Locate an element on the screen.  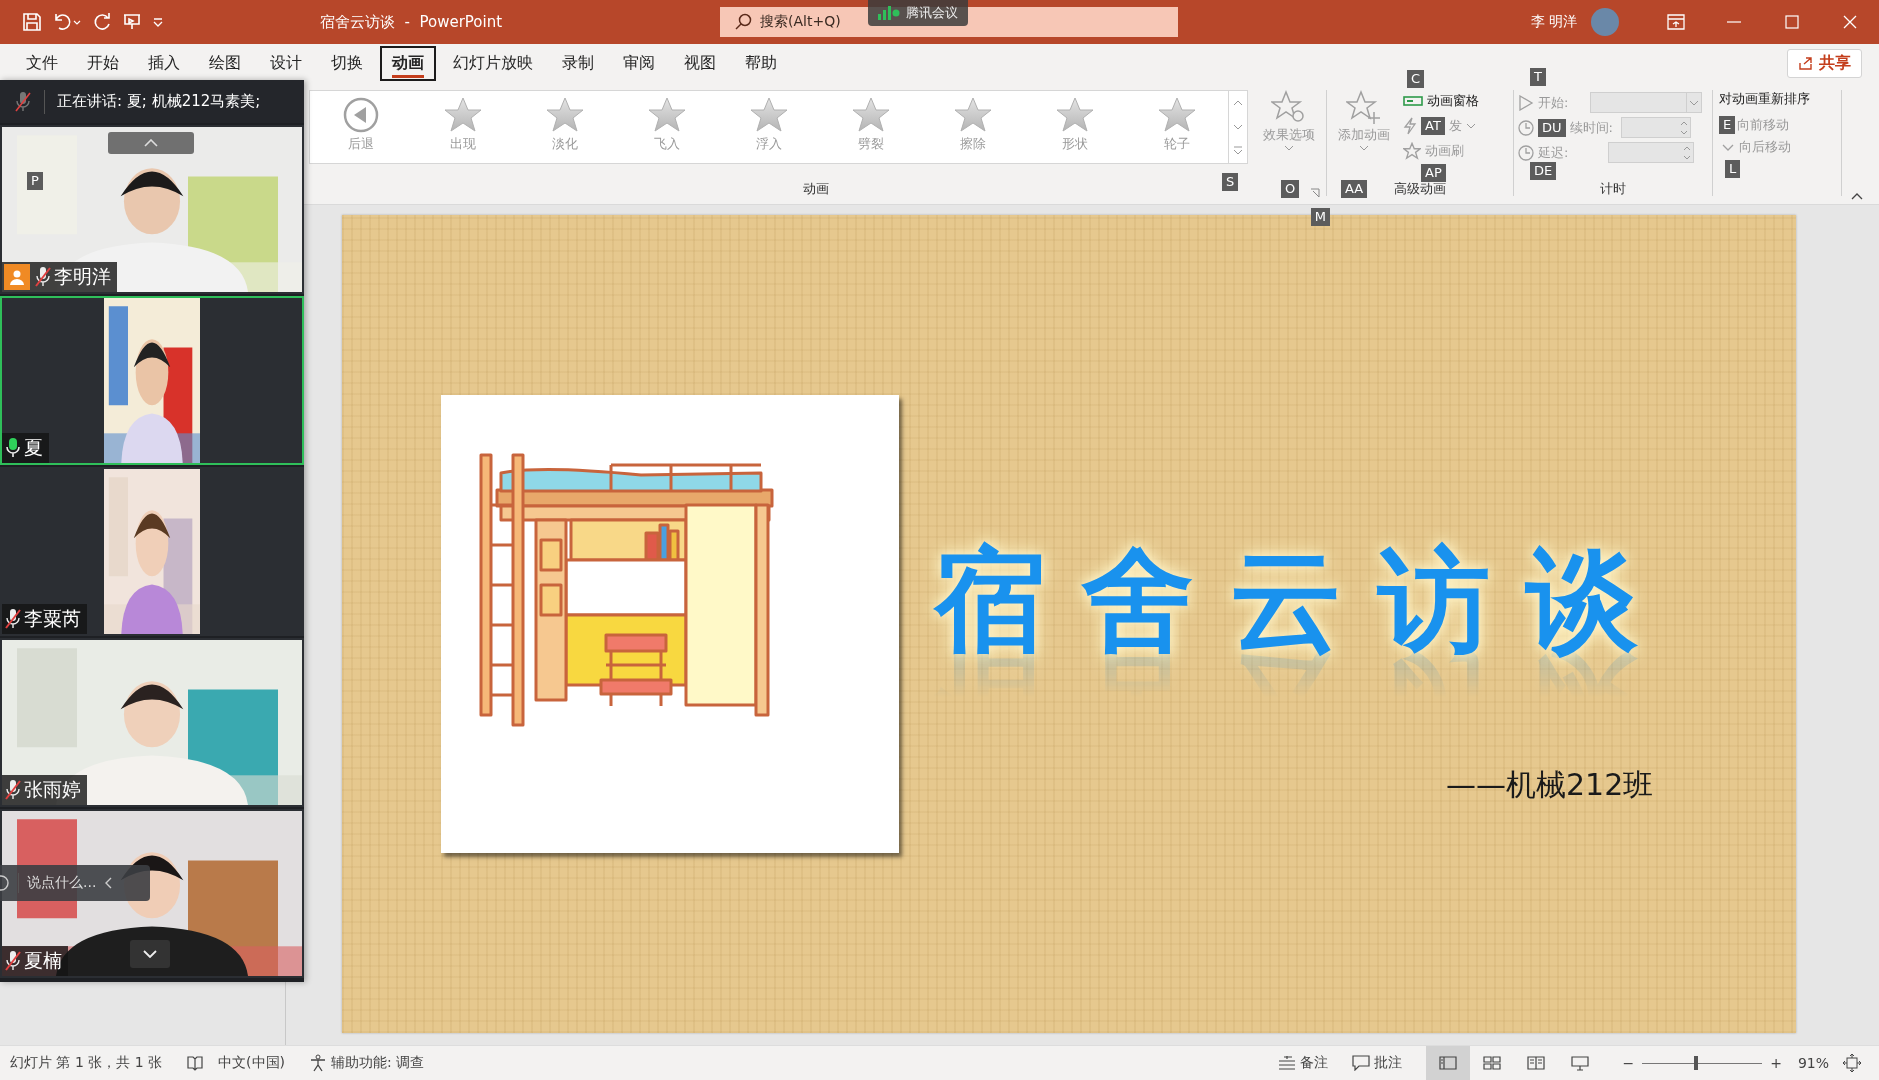
pane-icon is located at coordinates (1413, 101).